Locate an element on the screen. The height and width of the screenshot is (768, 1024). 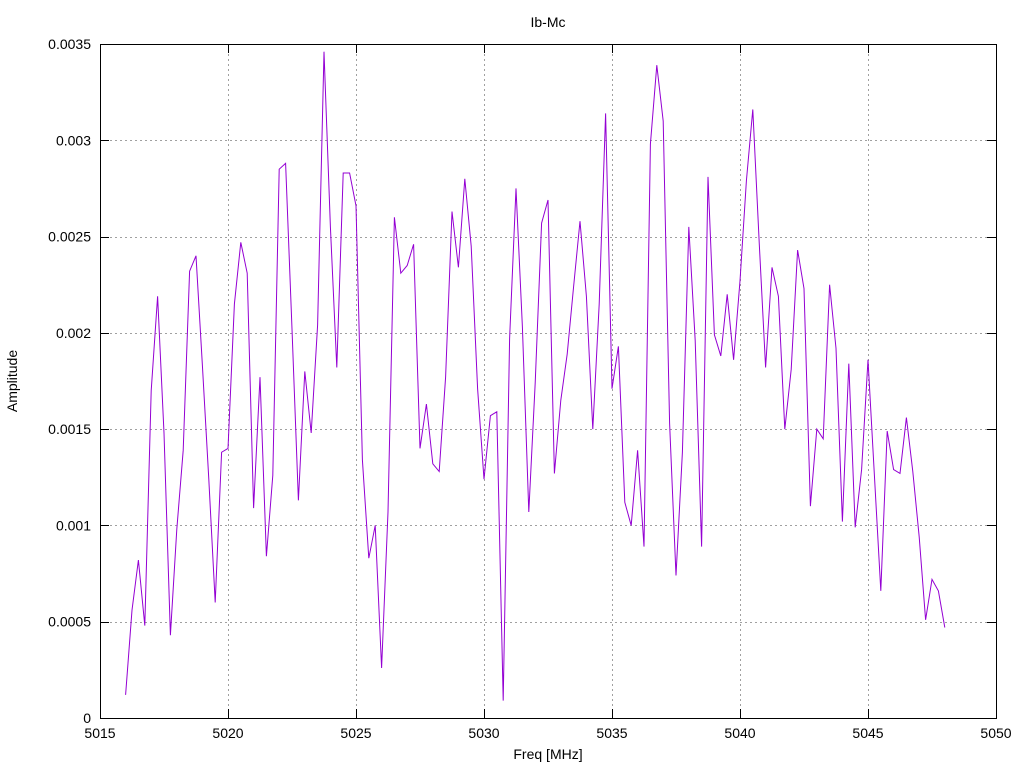
x-tick-label: 5015 is located at coordinates (99, 733).